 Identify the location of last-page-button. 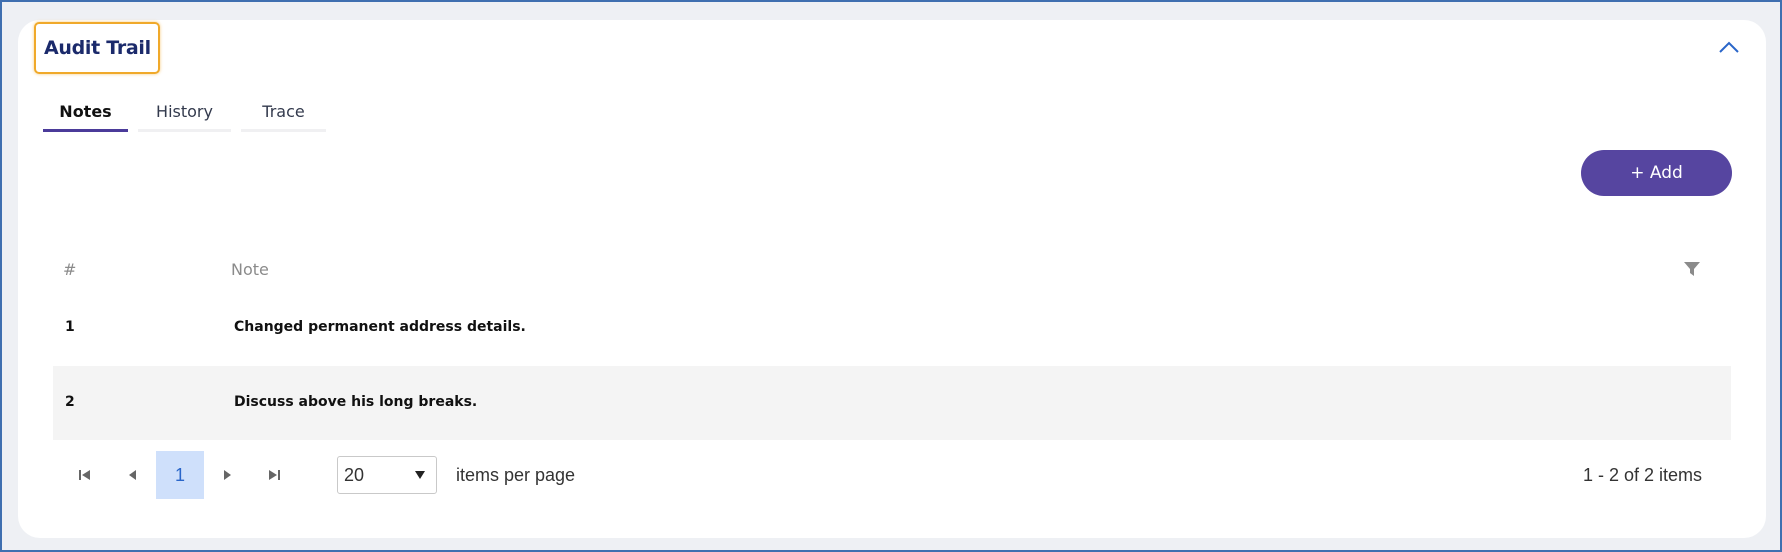
(274, 475).